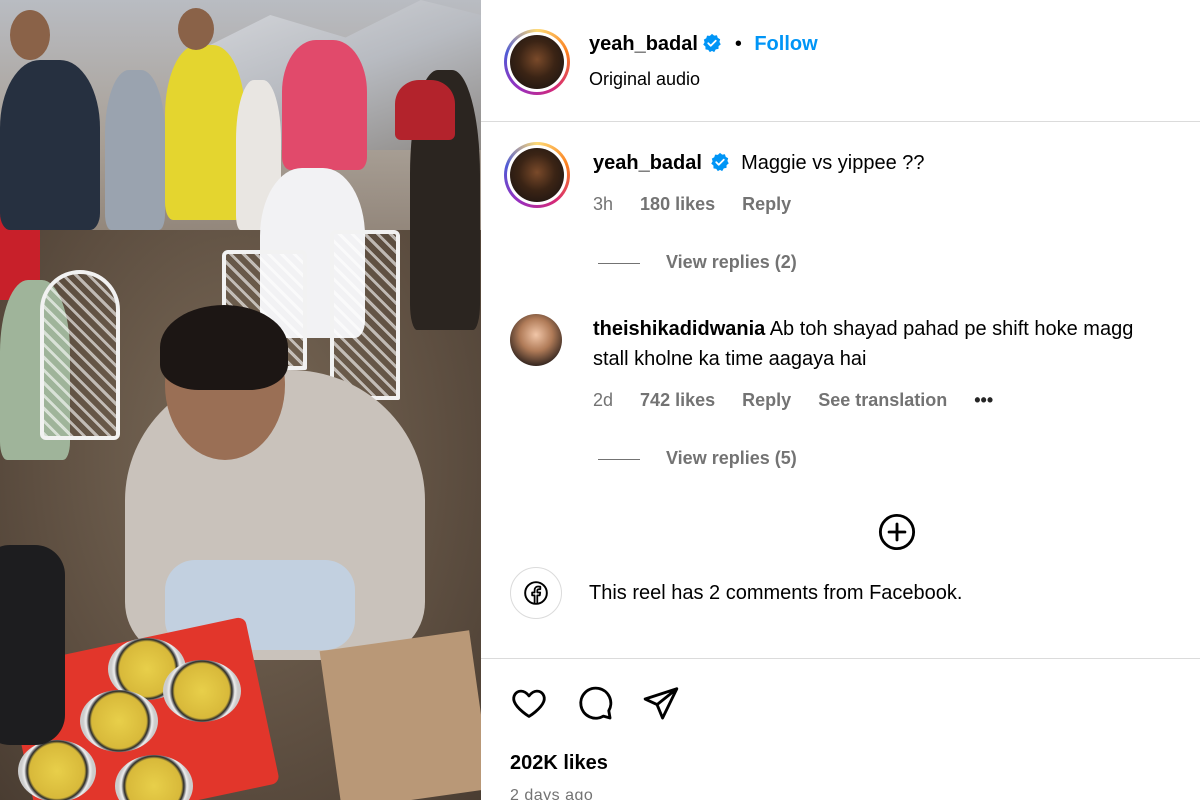 The height and width of the screenshot is (800, 1200). What do you see at coordinates (785, 44) in the screenshot?
I see `follow-button: Follow` at bounding box center [785, 44].